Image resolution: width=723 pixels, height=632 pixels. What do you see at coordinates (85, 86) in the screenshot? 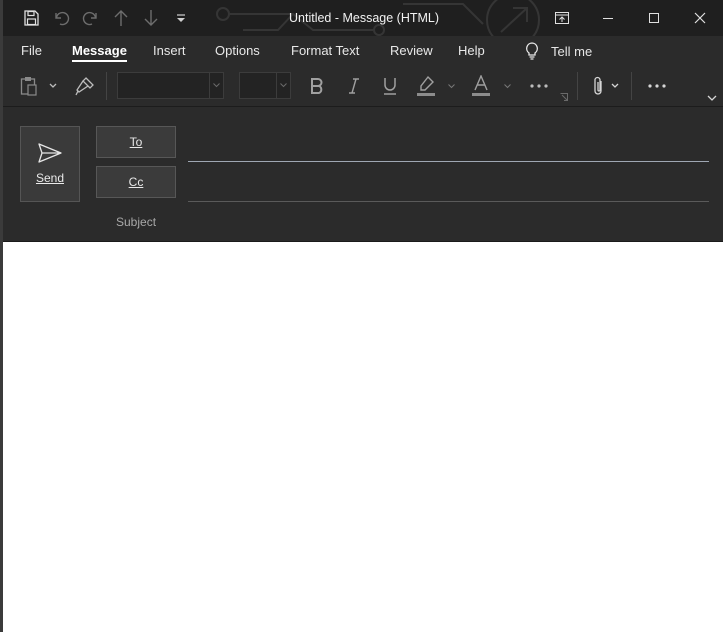
I see `format-painter-icon` at bounding box center [85, 86].